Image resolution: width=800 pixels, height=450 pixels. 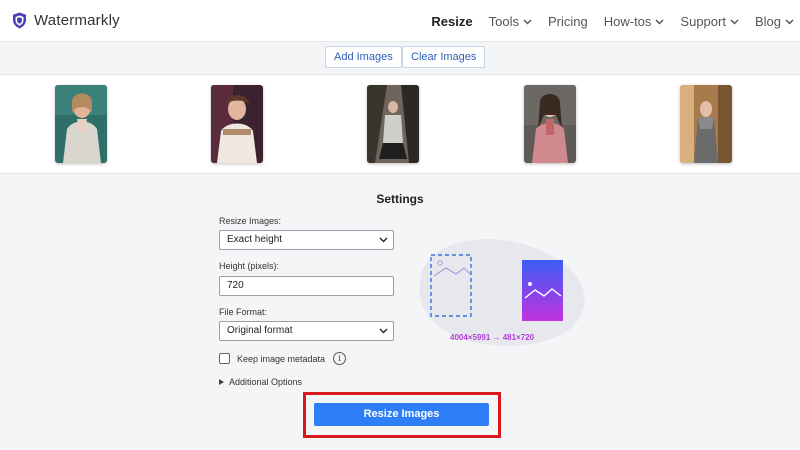 I want to click on nav-item-support: Support, so click(x=709, y=21).